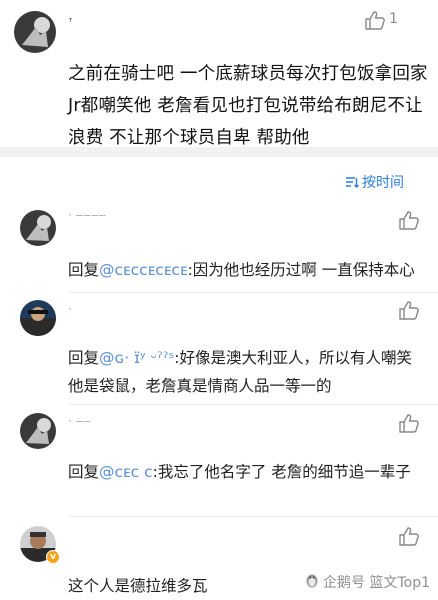  Describe the element at coordinates (70, 23) in the screenshot. I see `username: ᐪ` at that location.